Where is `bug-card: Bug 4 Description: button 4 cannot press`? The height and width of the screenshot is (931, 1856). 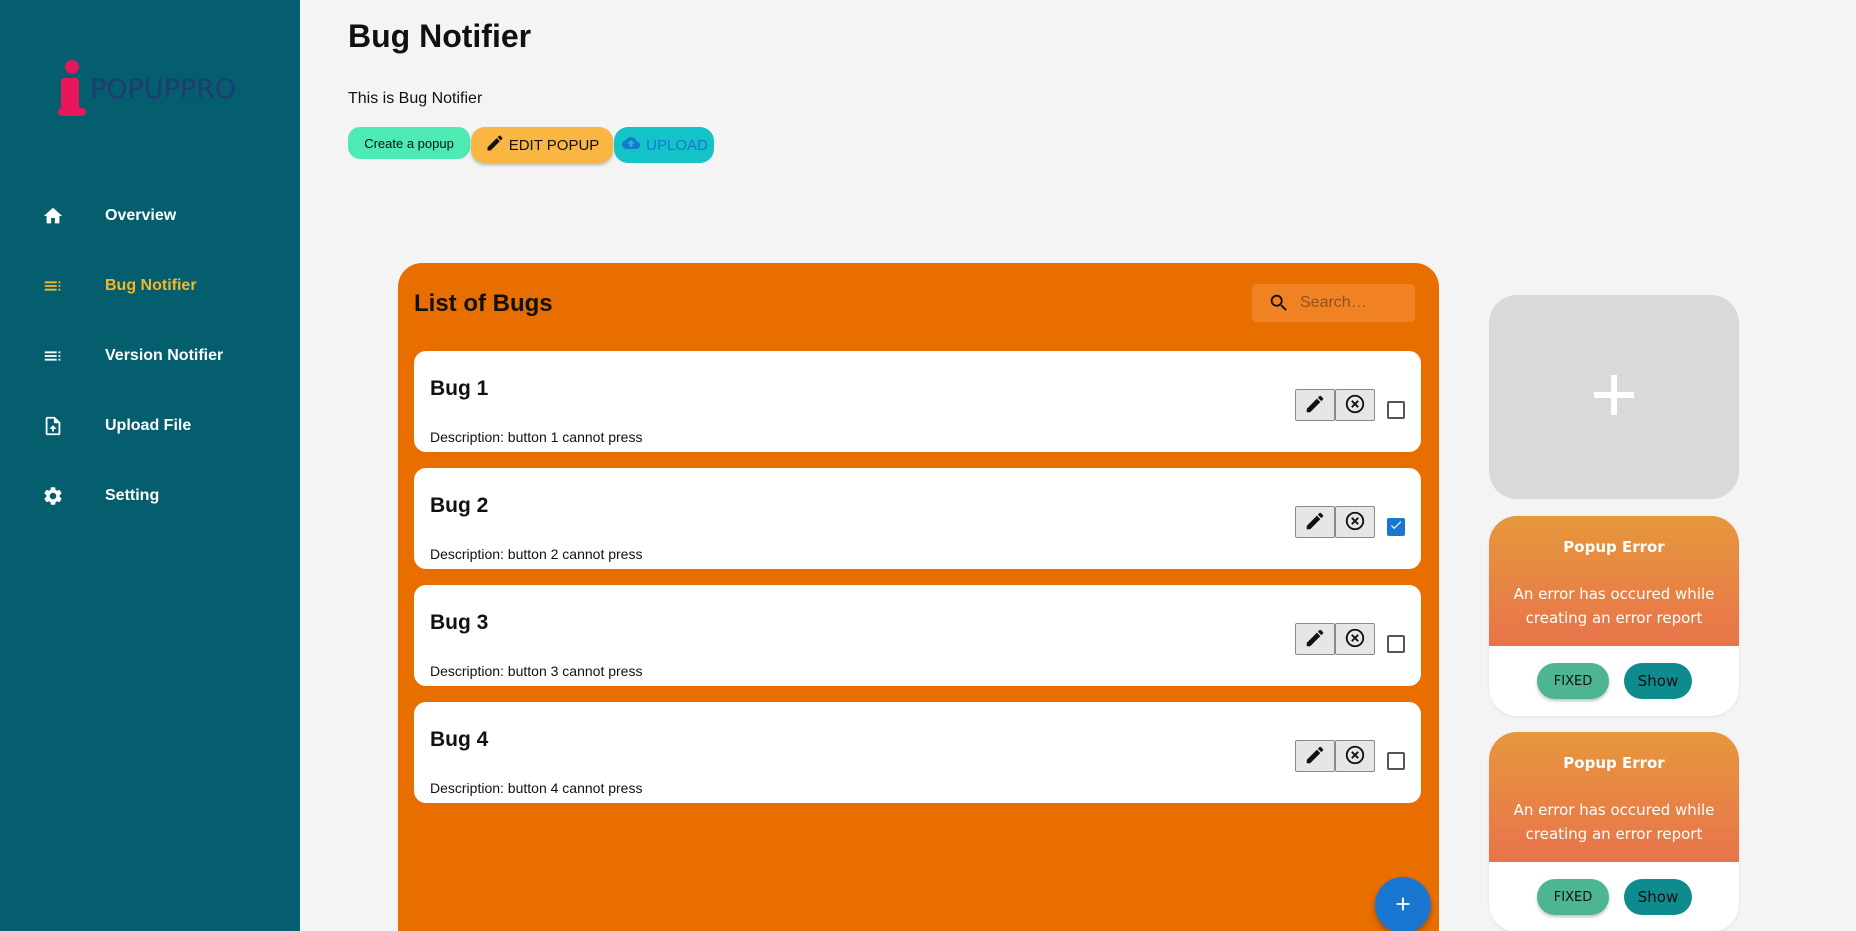
bug-card: Bug 4 Description: button 4 cannot press is located at coordinates (917, 752).